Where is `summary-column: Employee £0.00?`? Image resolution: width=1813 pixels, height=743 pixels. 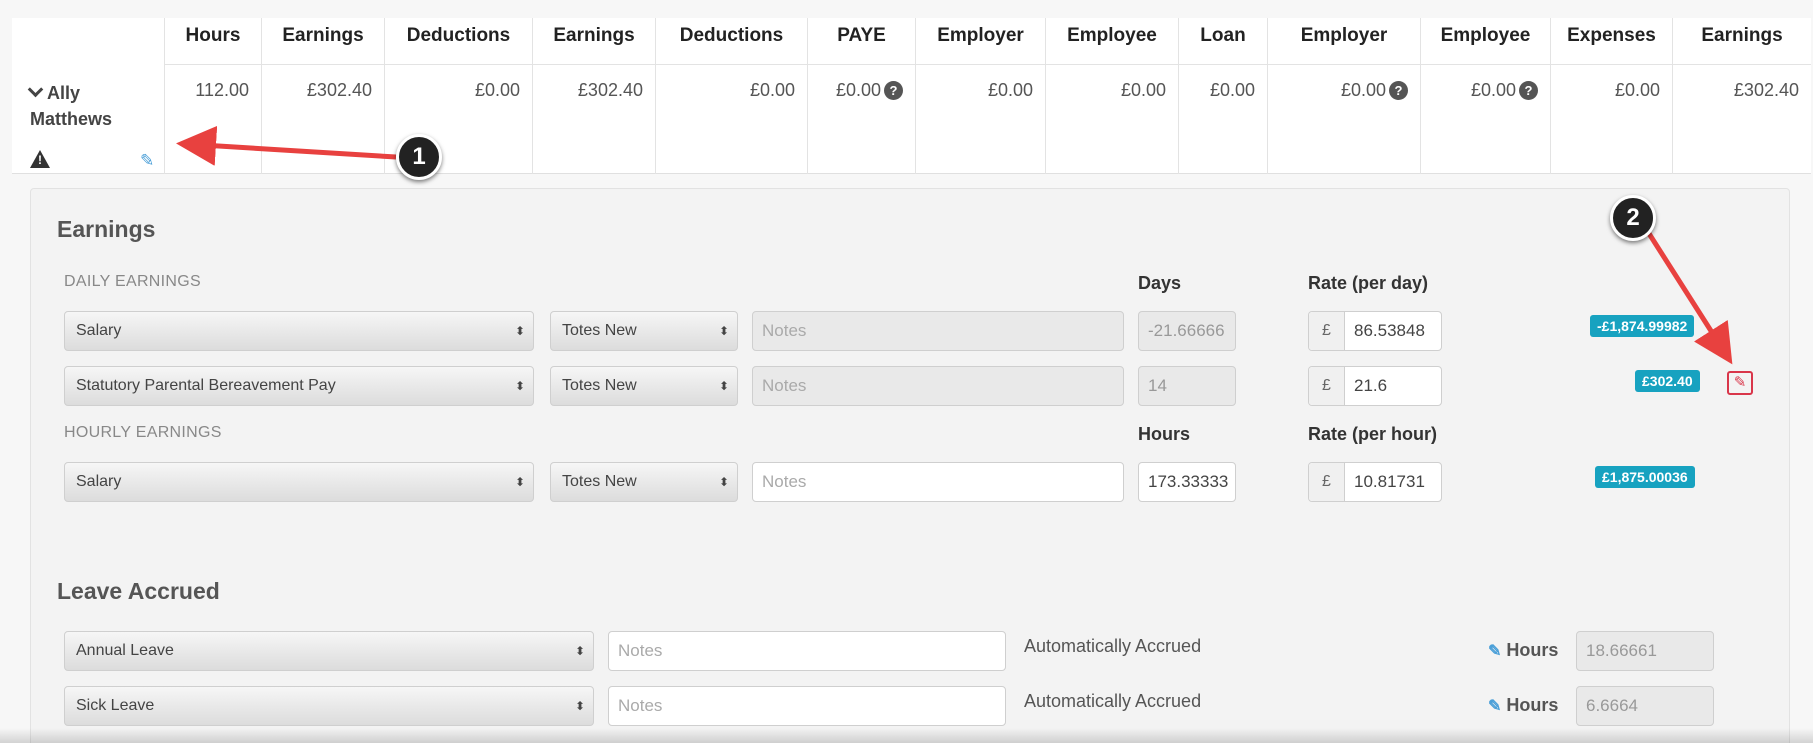 summary-column: Employee £0.00? is located at coordinates (1485, 96).